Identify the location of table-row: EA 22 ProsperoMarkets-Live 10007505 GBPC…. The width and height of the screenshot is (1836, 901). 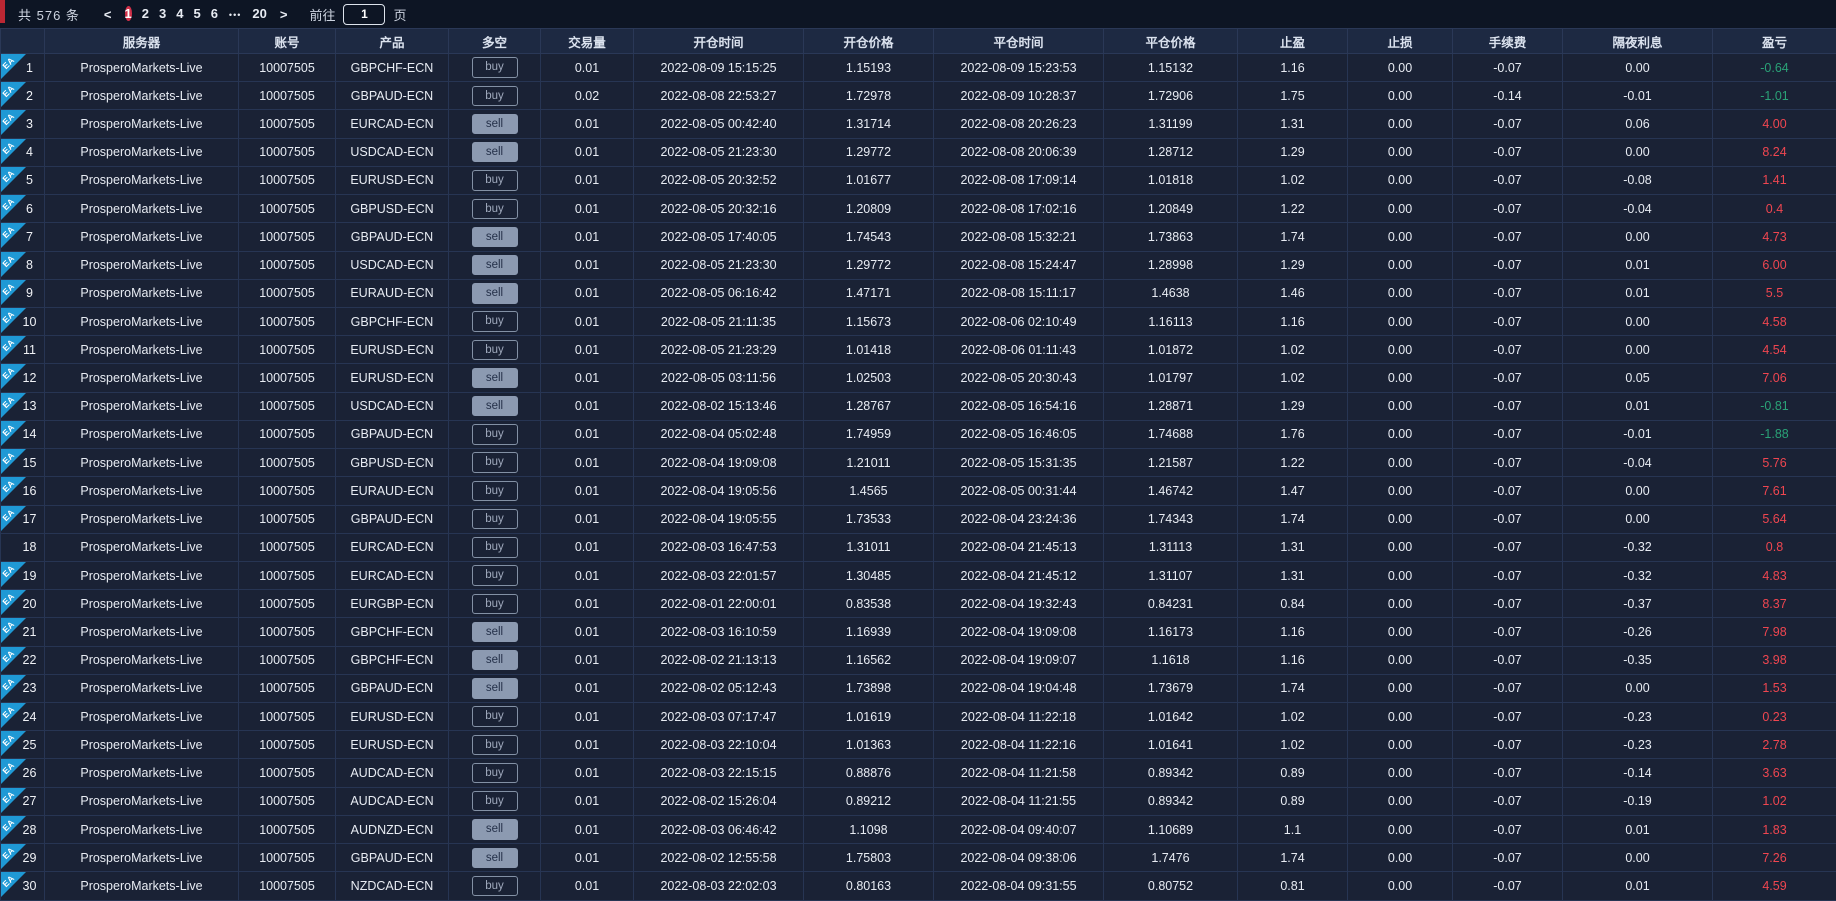
(918, 660).